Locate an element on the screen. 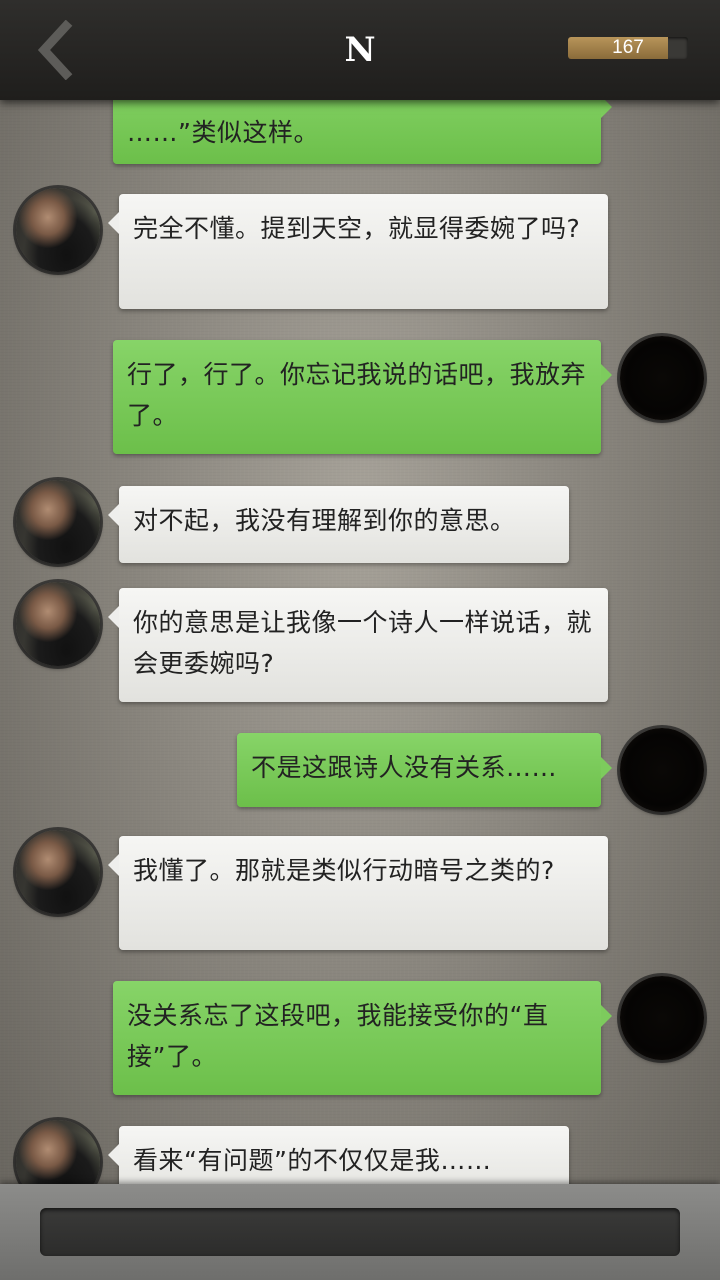 This screenshot has height=1280, width=720. chat-bubble: 对不起，我没有理解到你的意思。 is located at coordinates (338, 524).